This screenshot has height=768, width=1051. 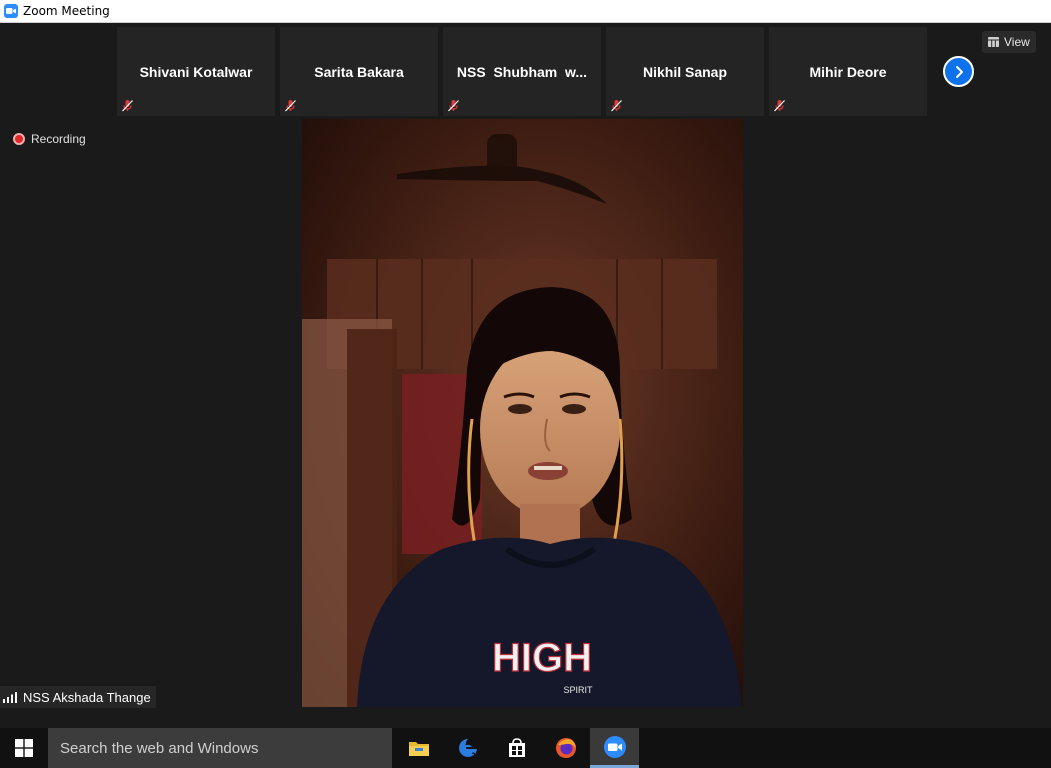 I want to click on start-button, so click(x=24, y=748).